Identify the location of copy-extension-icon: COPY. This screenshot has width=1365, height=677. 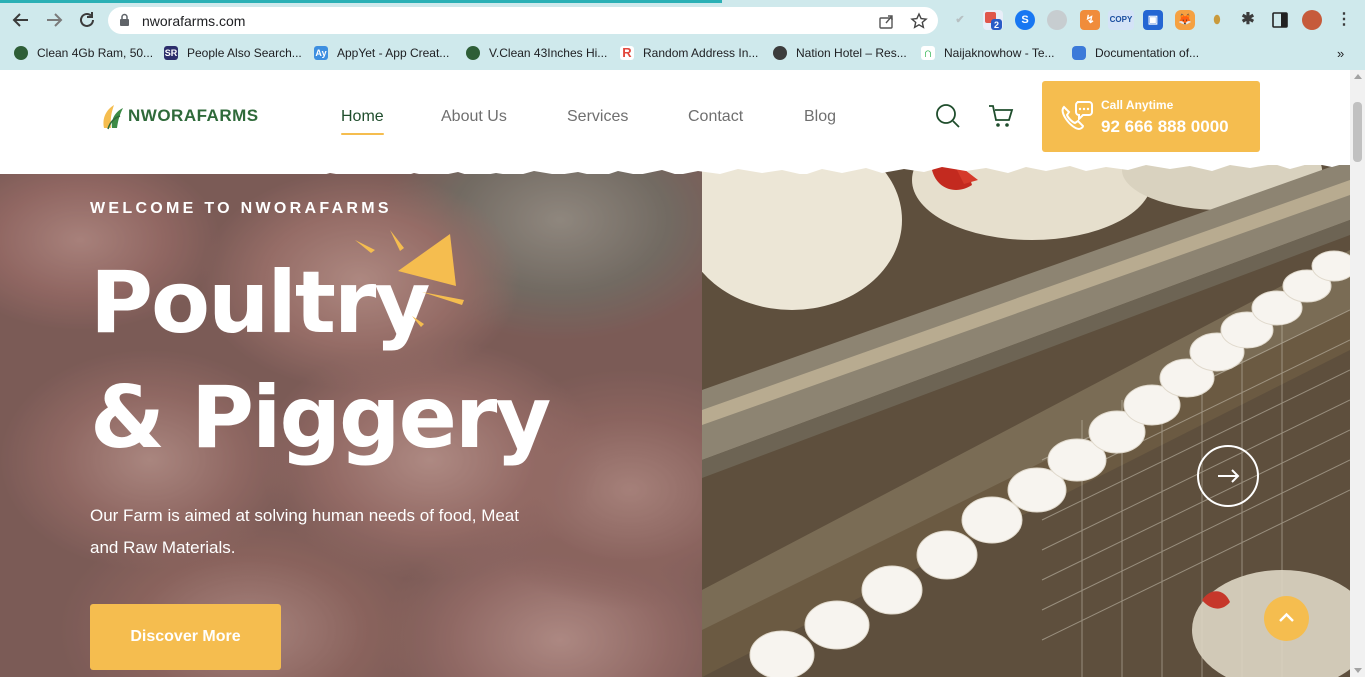
(1121, 20).